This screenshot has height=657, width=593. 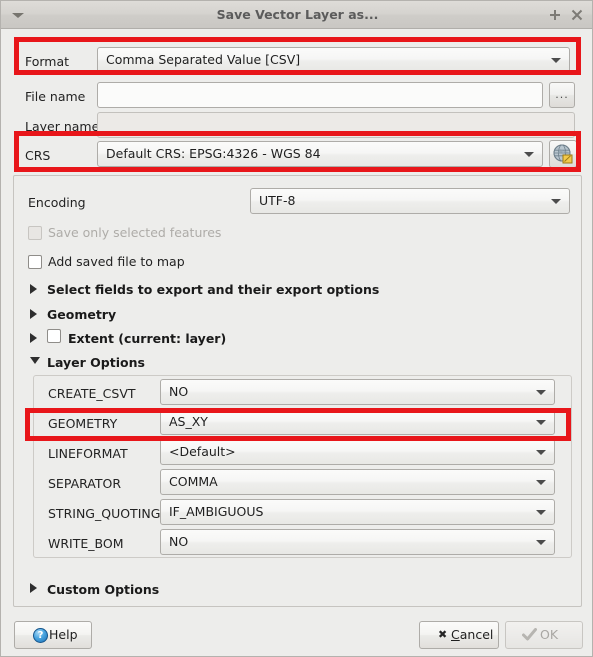 I want to click on format-value: Comma Separated Value [CSV], so click(x=203, y=59).